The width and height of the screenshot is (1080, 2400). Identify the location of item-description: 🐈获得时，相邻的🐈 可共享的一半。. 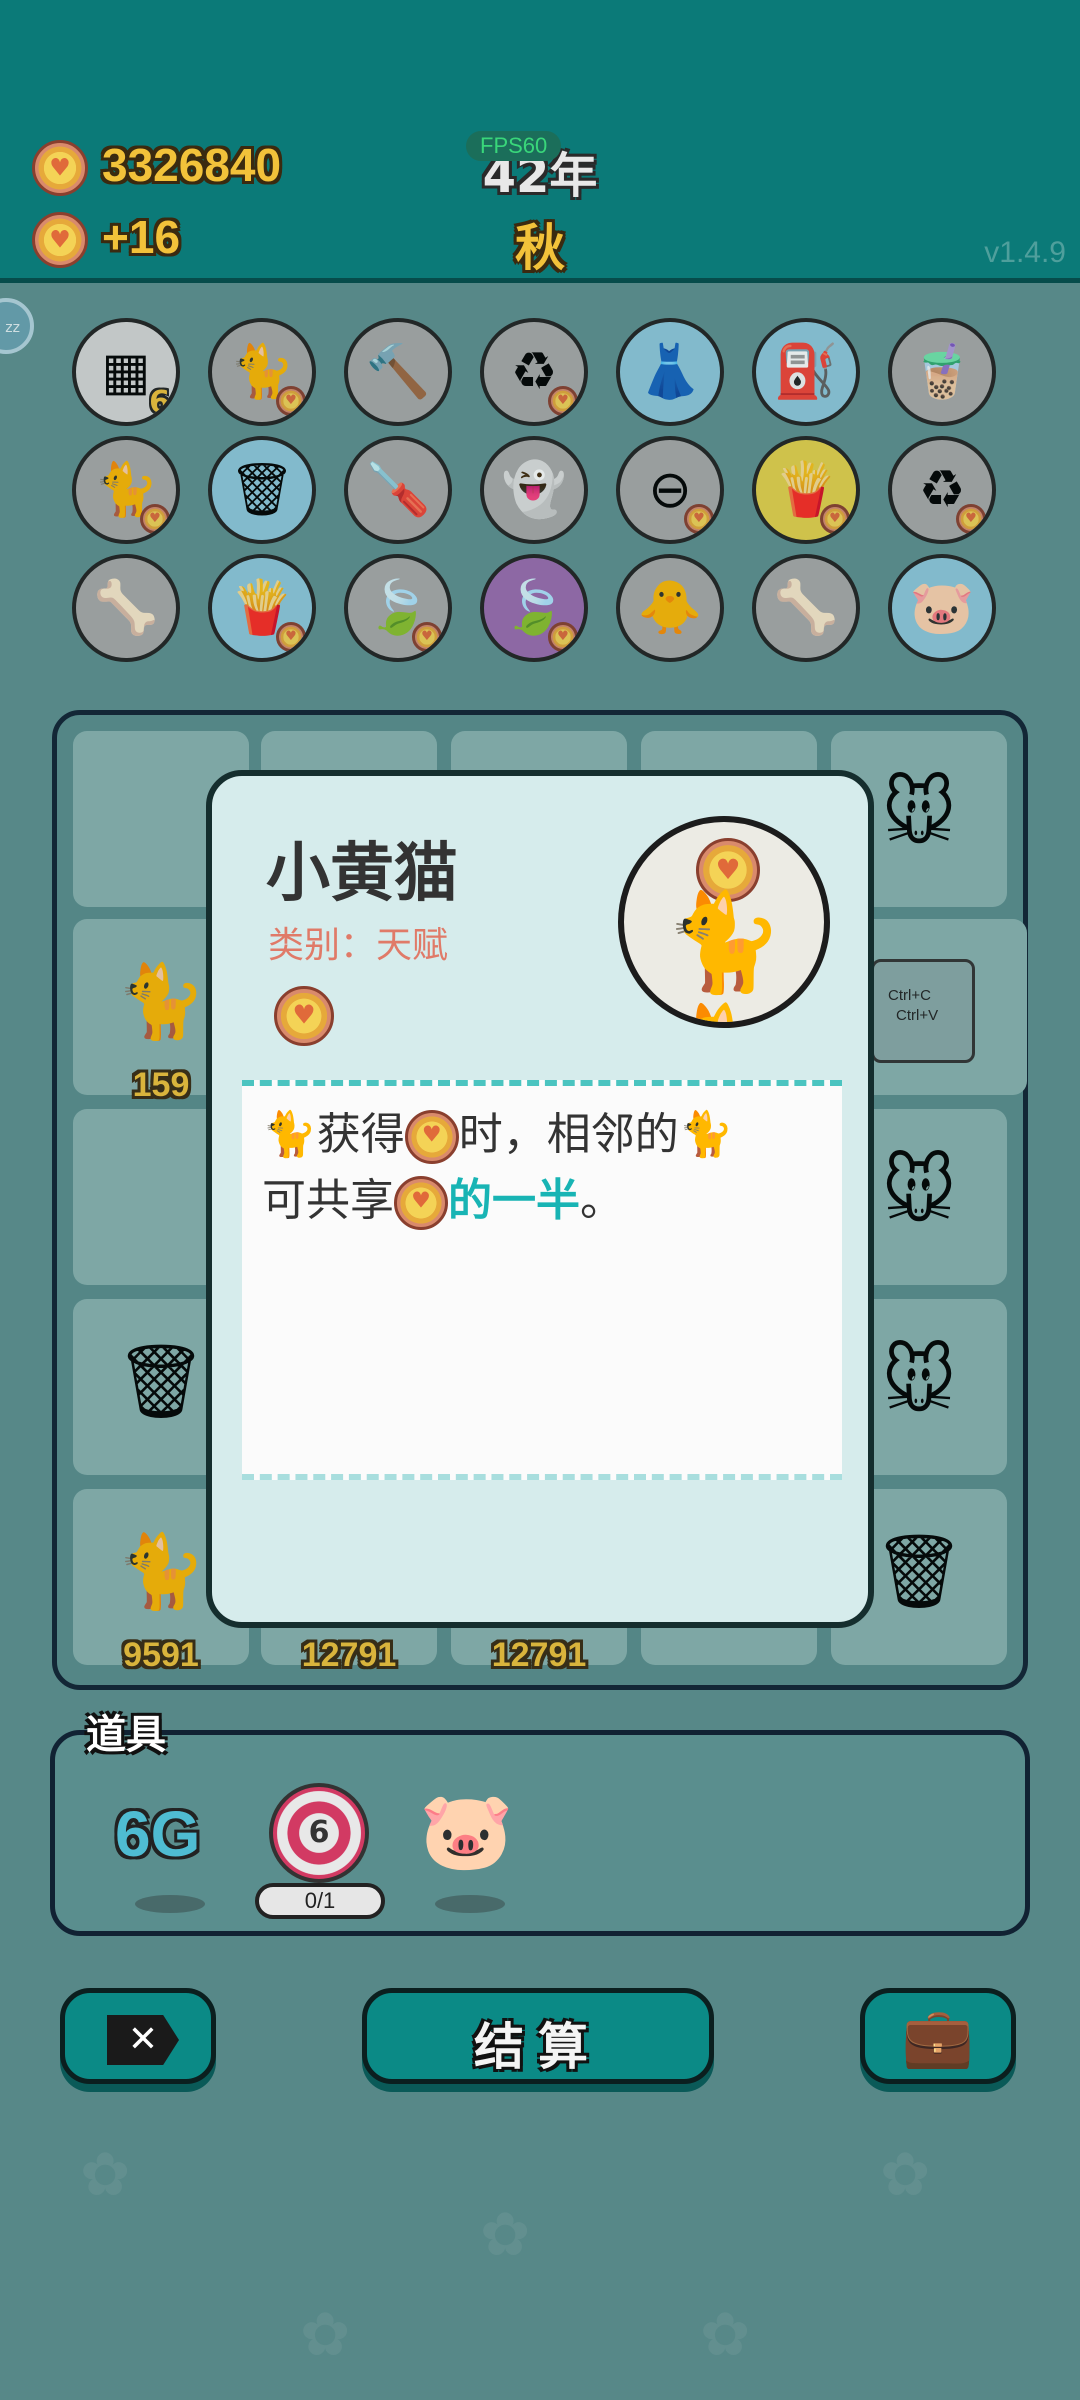
(542, 1280).